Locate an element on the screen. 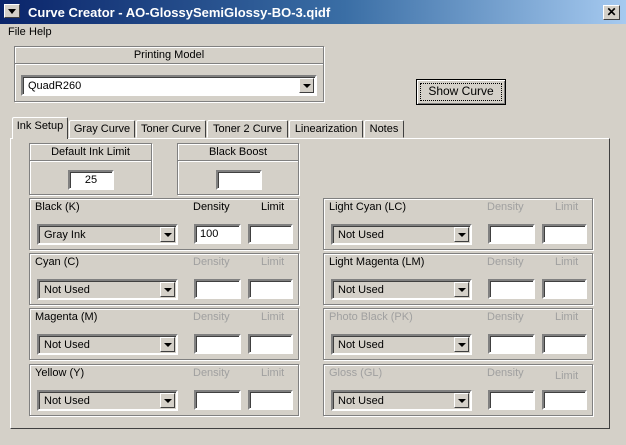 The width and height of the screenshot is (626, 445). tab-gray-curve: Gray Curve is located at coordinates (102, 129).